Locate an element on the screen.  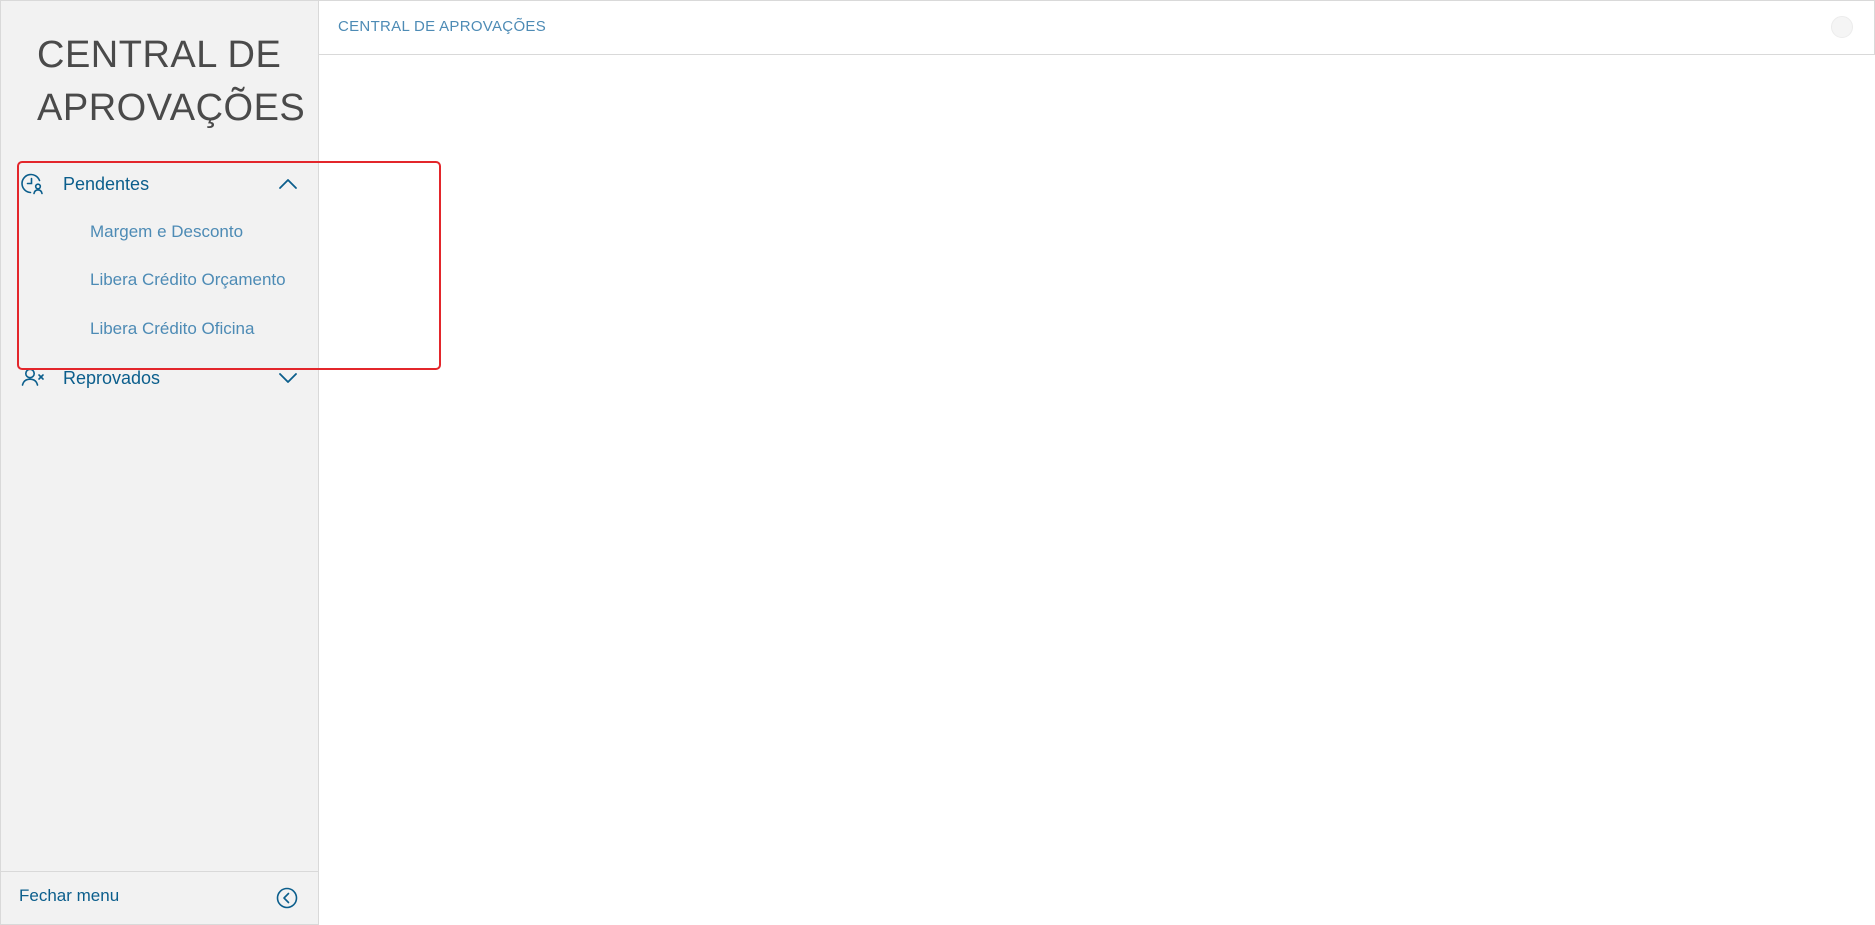
chevron-up-icon is located at coordinates (288, 184).